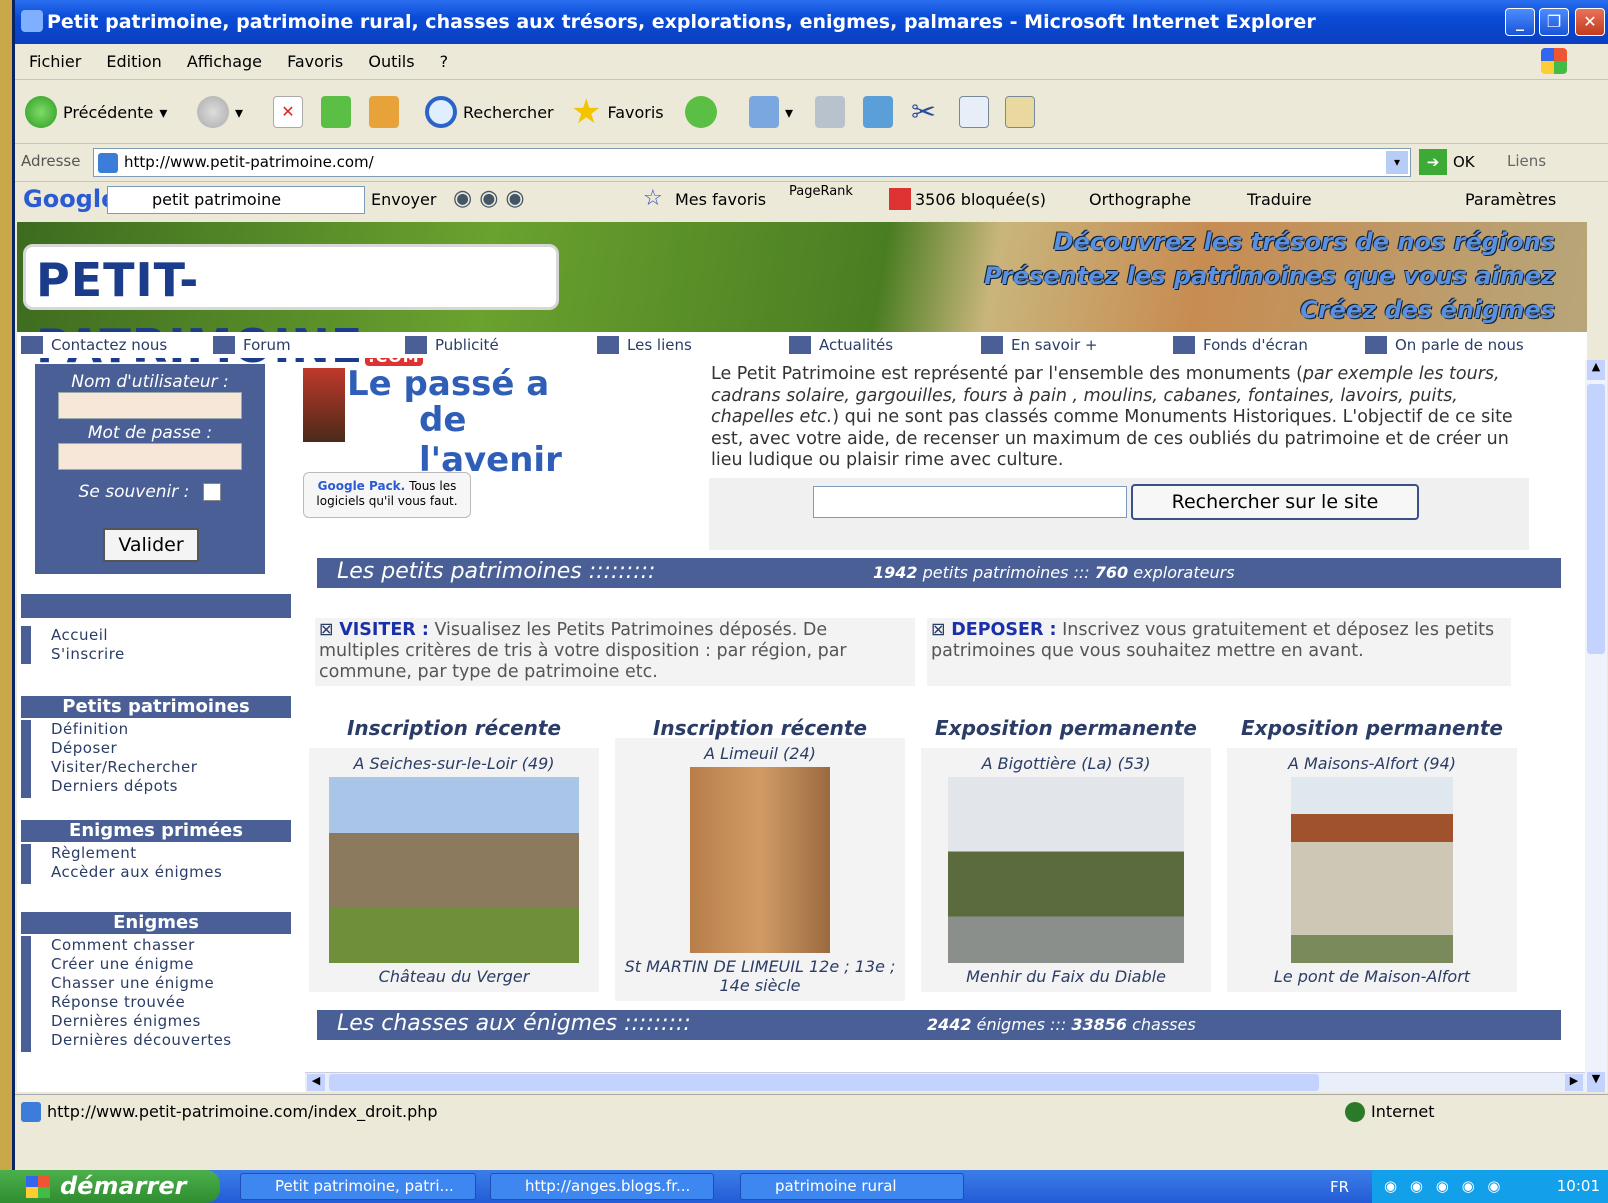 Image resolution: width=1608 pixels, height=1203 pixels. What do you see at coordinates (224, 61) in the screenshot?
I see `menu-affichage: Affichage` at bounding box center [224, 61].